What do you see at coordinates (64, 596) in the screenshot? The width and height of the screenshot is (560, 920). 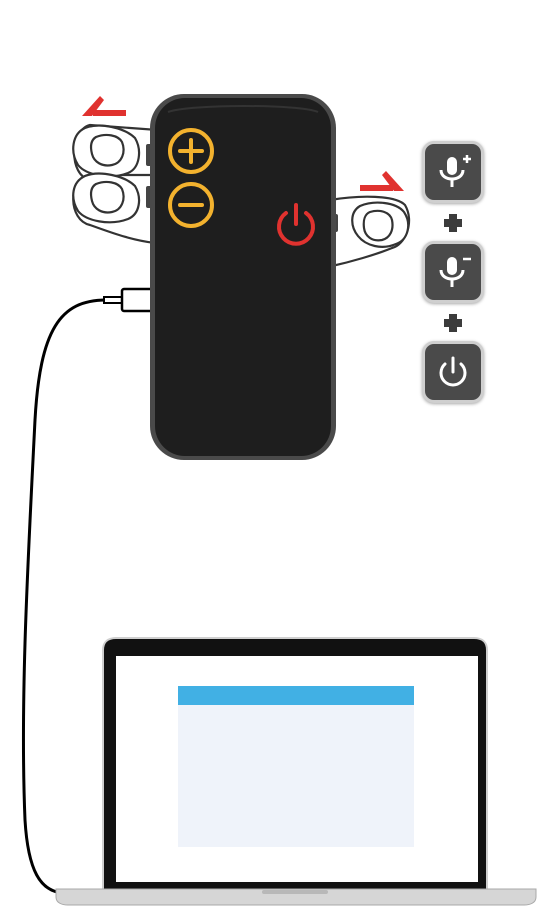 I see `usb-cable` at bounding box center [64, 596].